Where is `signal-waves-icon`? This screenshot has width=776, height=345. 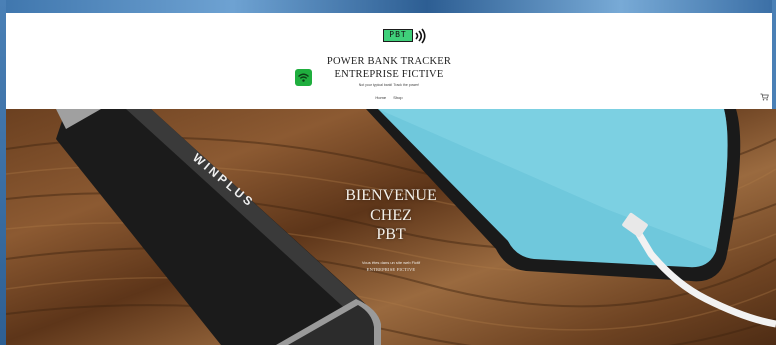 signal-waves-icon is located at coordinates (420, 36).